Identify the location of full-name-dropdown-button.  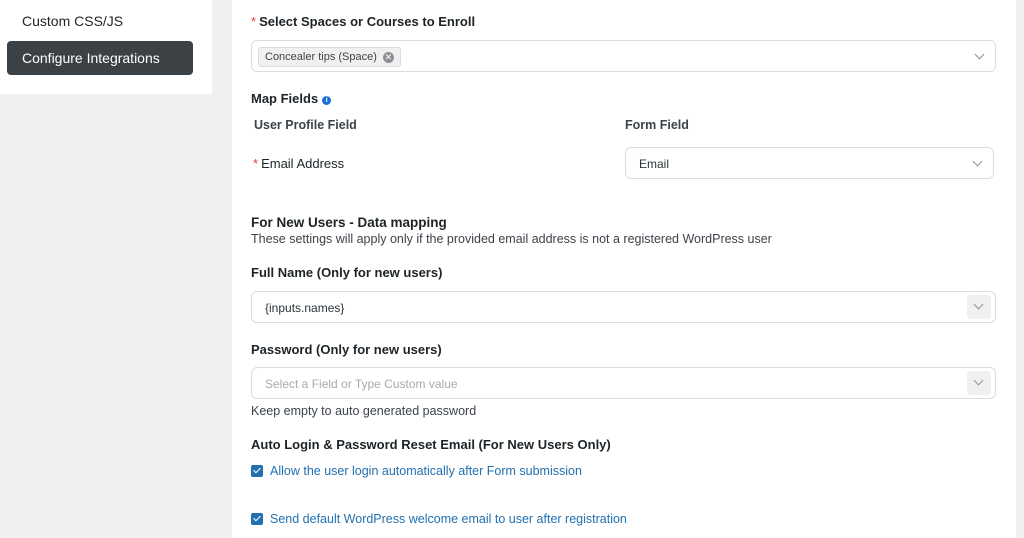
(979, 307).